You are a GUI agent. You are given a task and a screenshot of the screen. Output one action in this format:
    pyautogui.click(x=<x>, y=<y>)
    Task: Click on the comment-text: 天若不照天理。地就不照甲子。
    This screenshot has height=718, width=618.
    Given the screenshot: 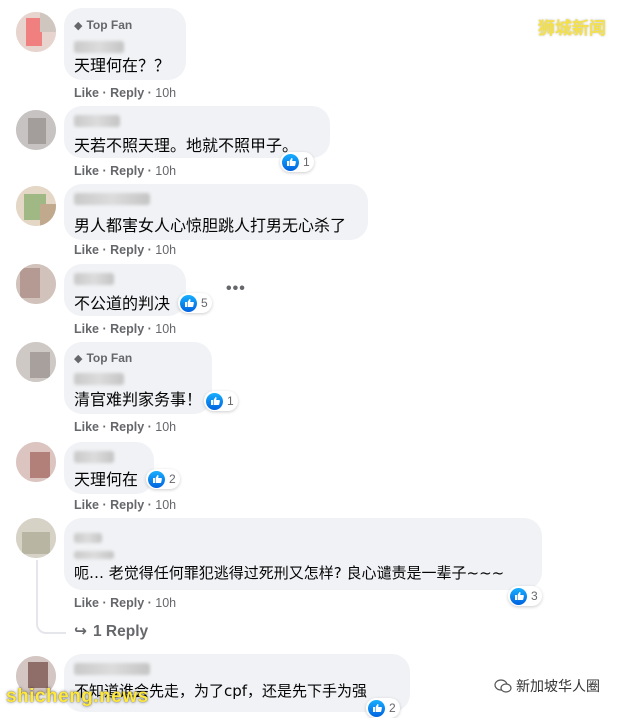 What is the action you would take?
    pyautogui.click(x=186, y=145)
    